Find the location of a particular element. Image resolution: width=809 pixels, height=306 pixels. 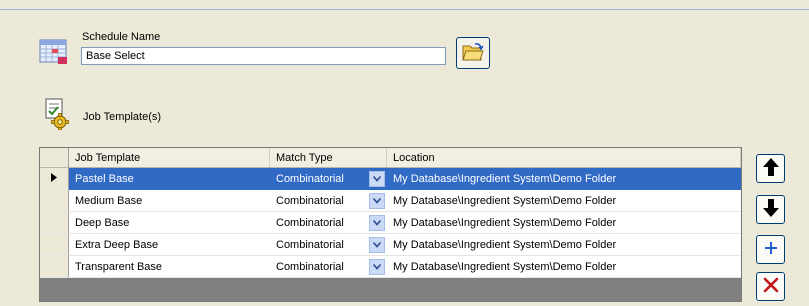

move-up-button is located at coordinates (770, 168).